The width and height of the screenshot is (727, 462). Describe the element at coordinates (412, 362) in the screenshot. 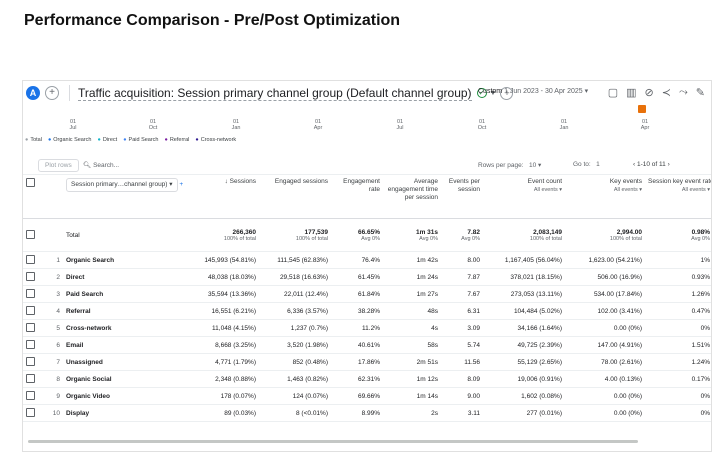

I see `table-cell: 2m 51s` at that location.